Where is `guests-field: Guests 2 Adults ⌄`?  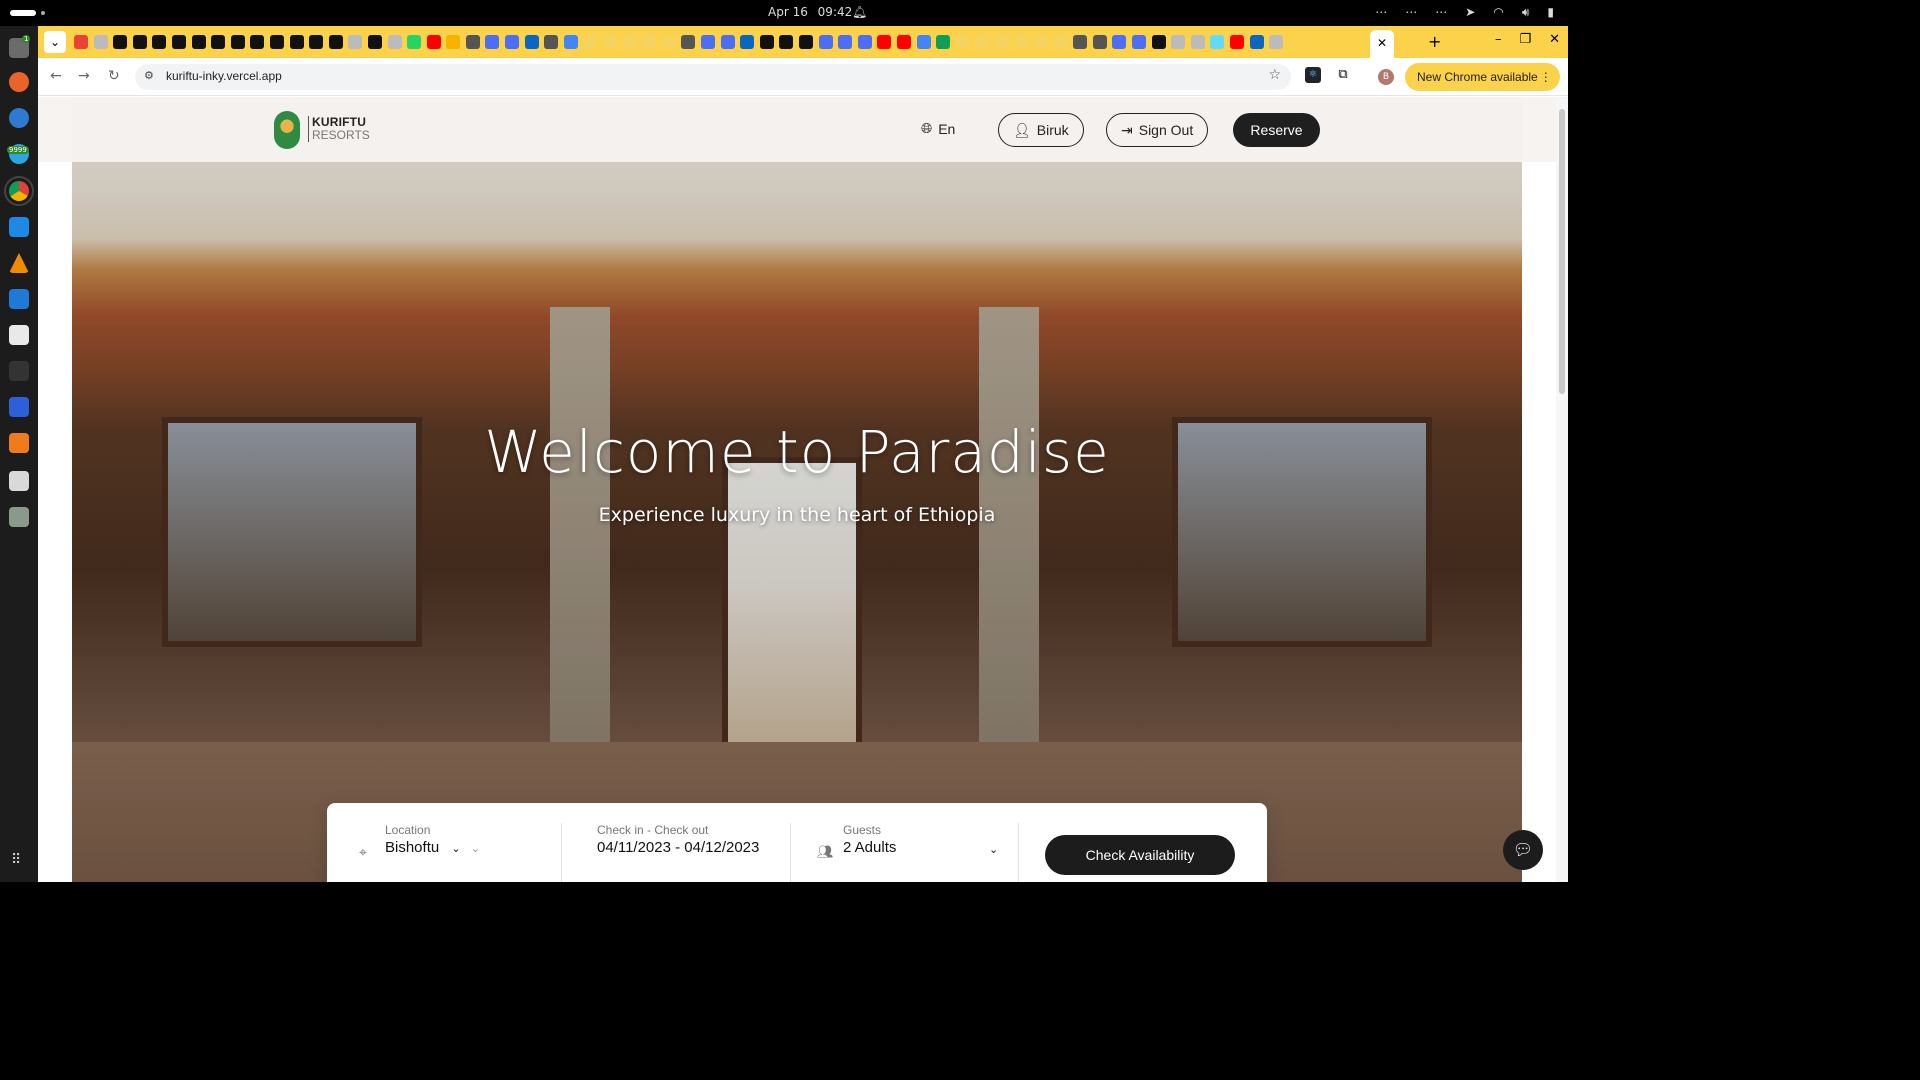
guests-field: Guests 2 Adults ⌄ is located at coordinates (920, 852).